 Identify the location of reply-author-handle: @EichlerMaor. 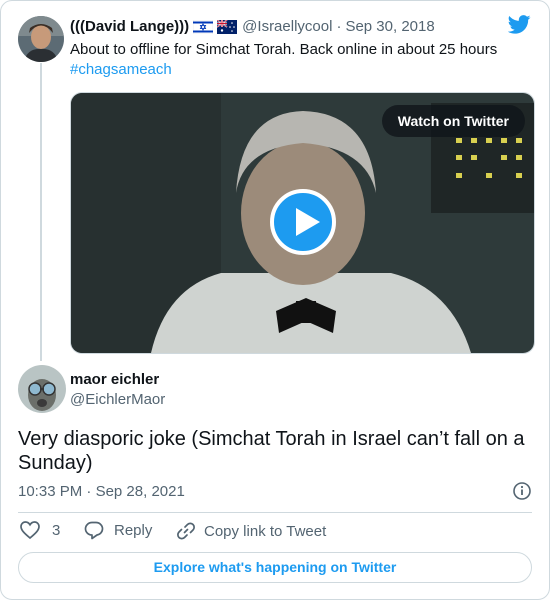
(117, 399).